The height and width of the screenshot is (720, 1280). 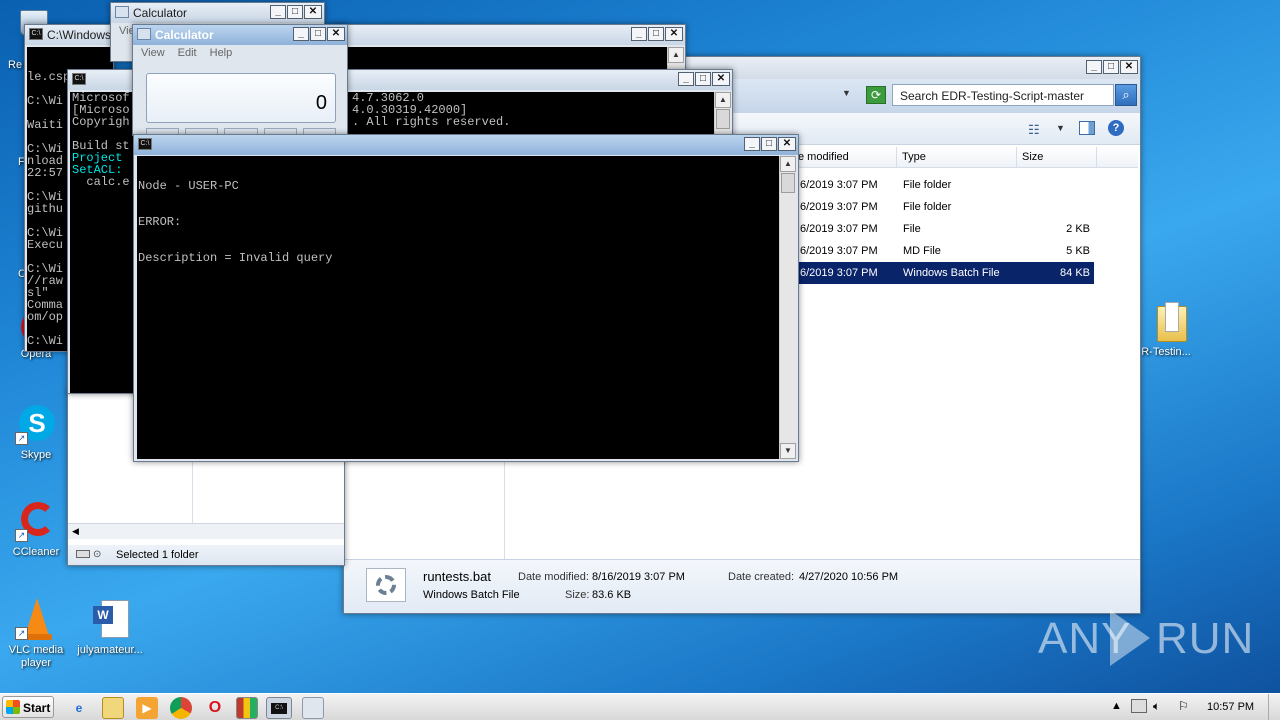 What do you see at coordinates (848, 159) in the screenshot?
I see `column-date-modified: e modified` at bounding box center [848, 159].